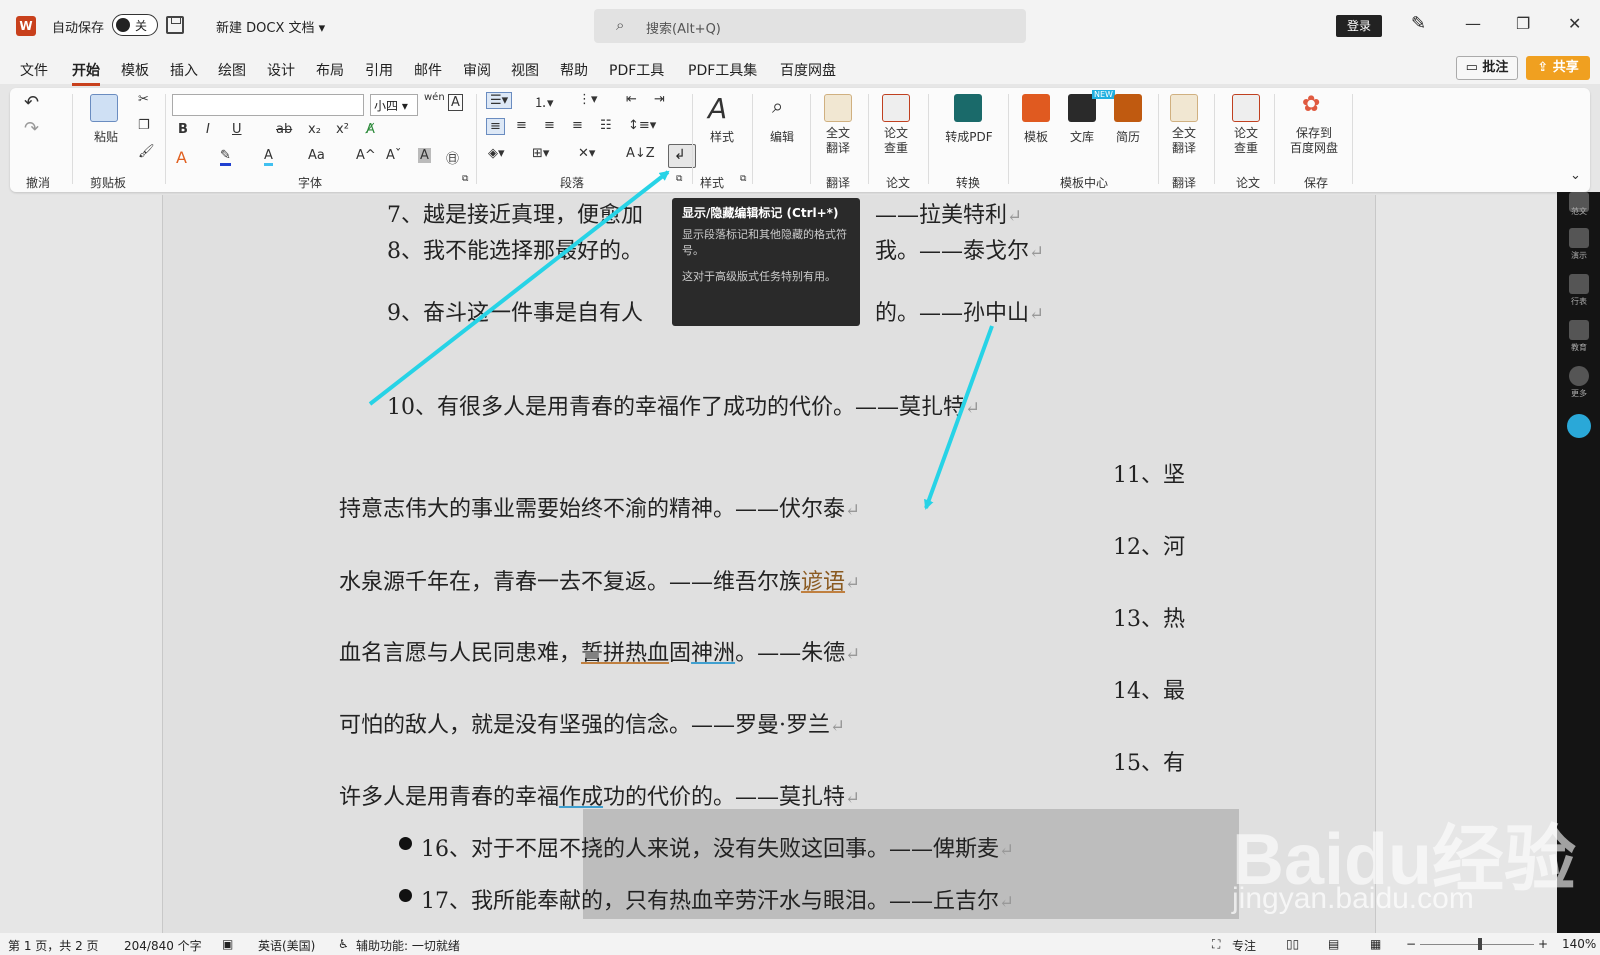  I want to click on subscript-icon: x₂, so click(314, 129).